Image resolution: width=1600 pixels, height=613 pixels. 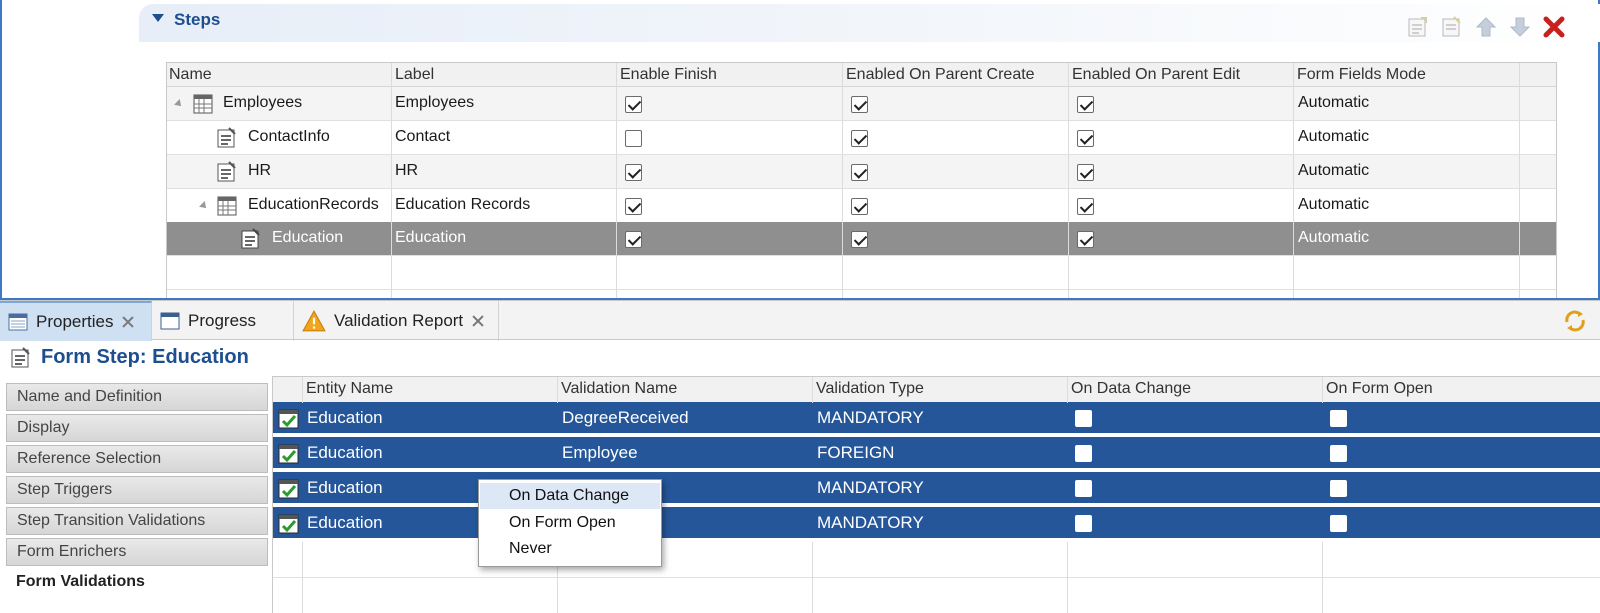 What do you see at coordinates (800, 320) in the screenshot?
I see `view-tab-bar: Properties Progress Validation Report` at bounding box center [800, 320].